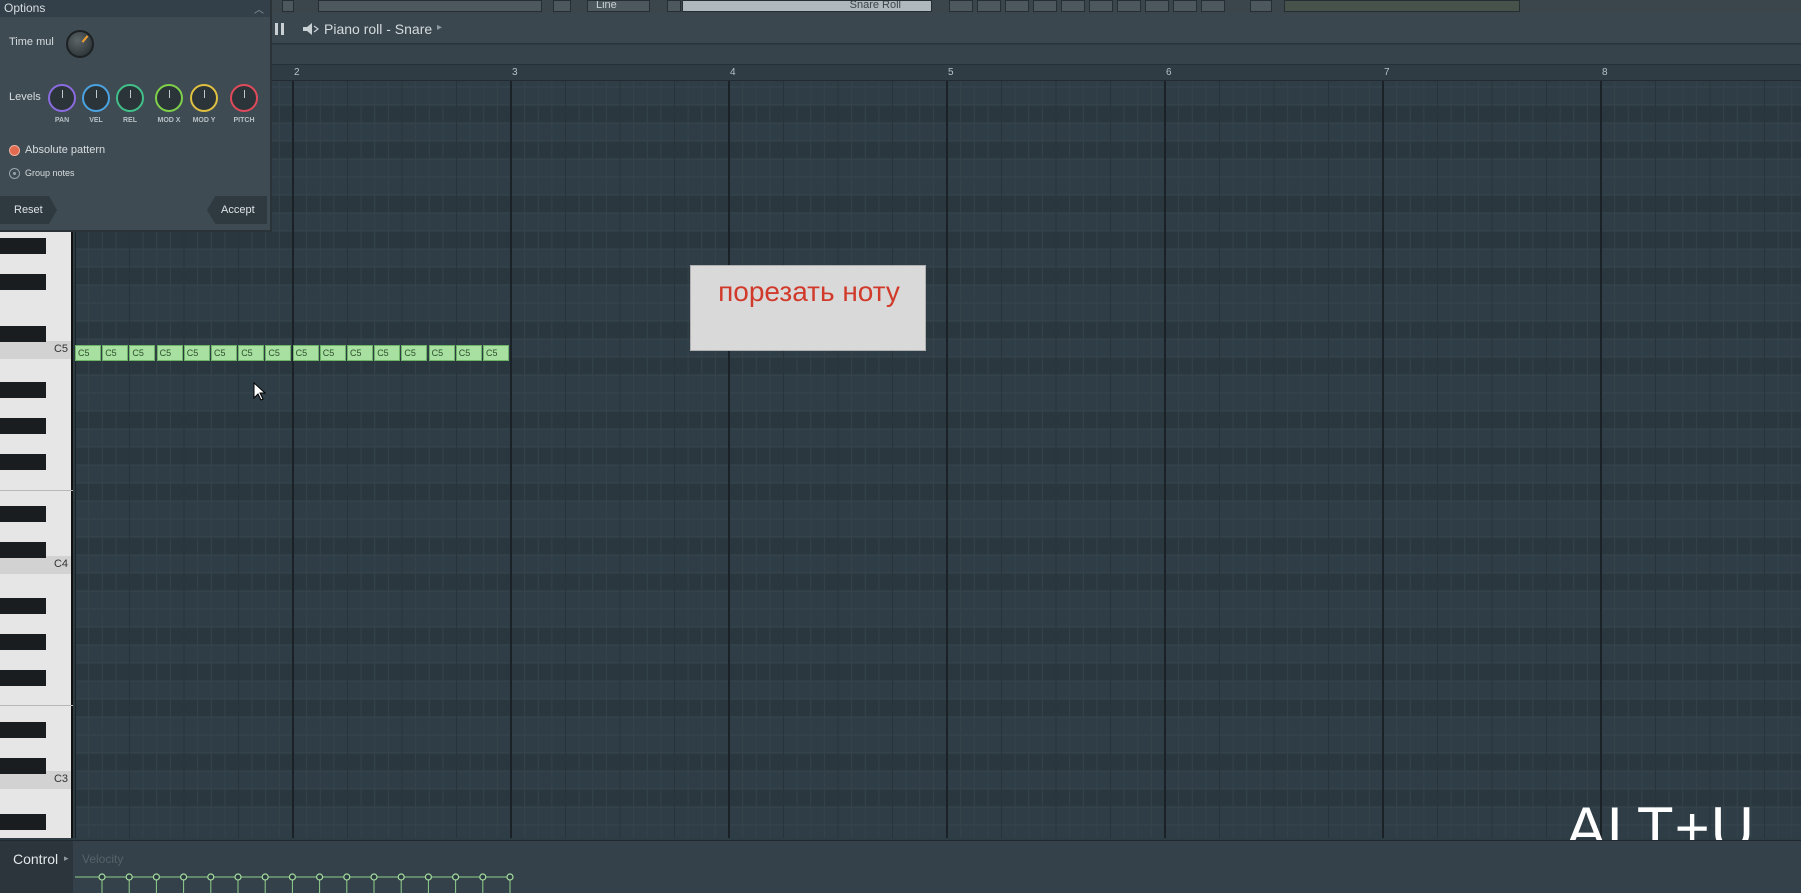 This screenshot has height=893, width=1801. I want to click on pattern-prev-button, so click(674, 6).